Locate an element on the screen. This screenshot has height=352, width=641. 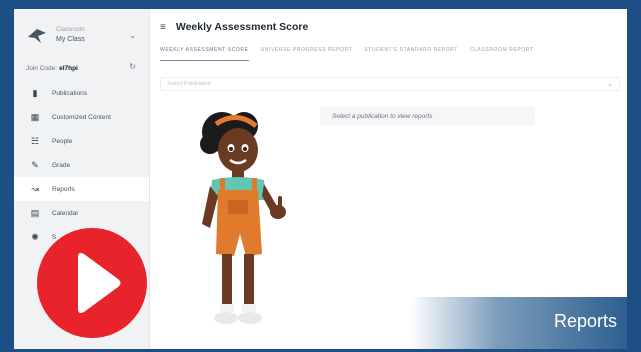
chart-icon: ↝ is located at coordinates (35, 188).